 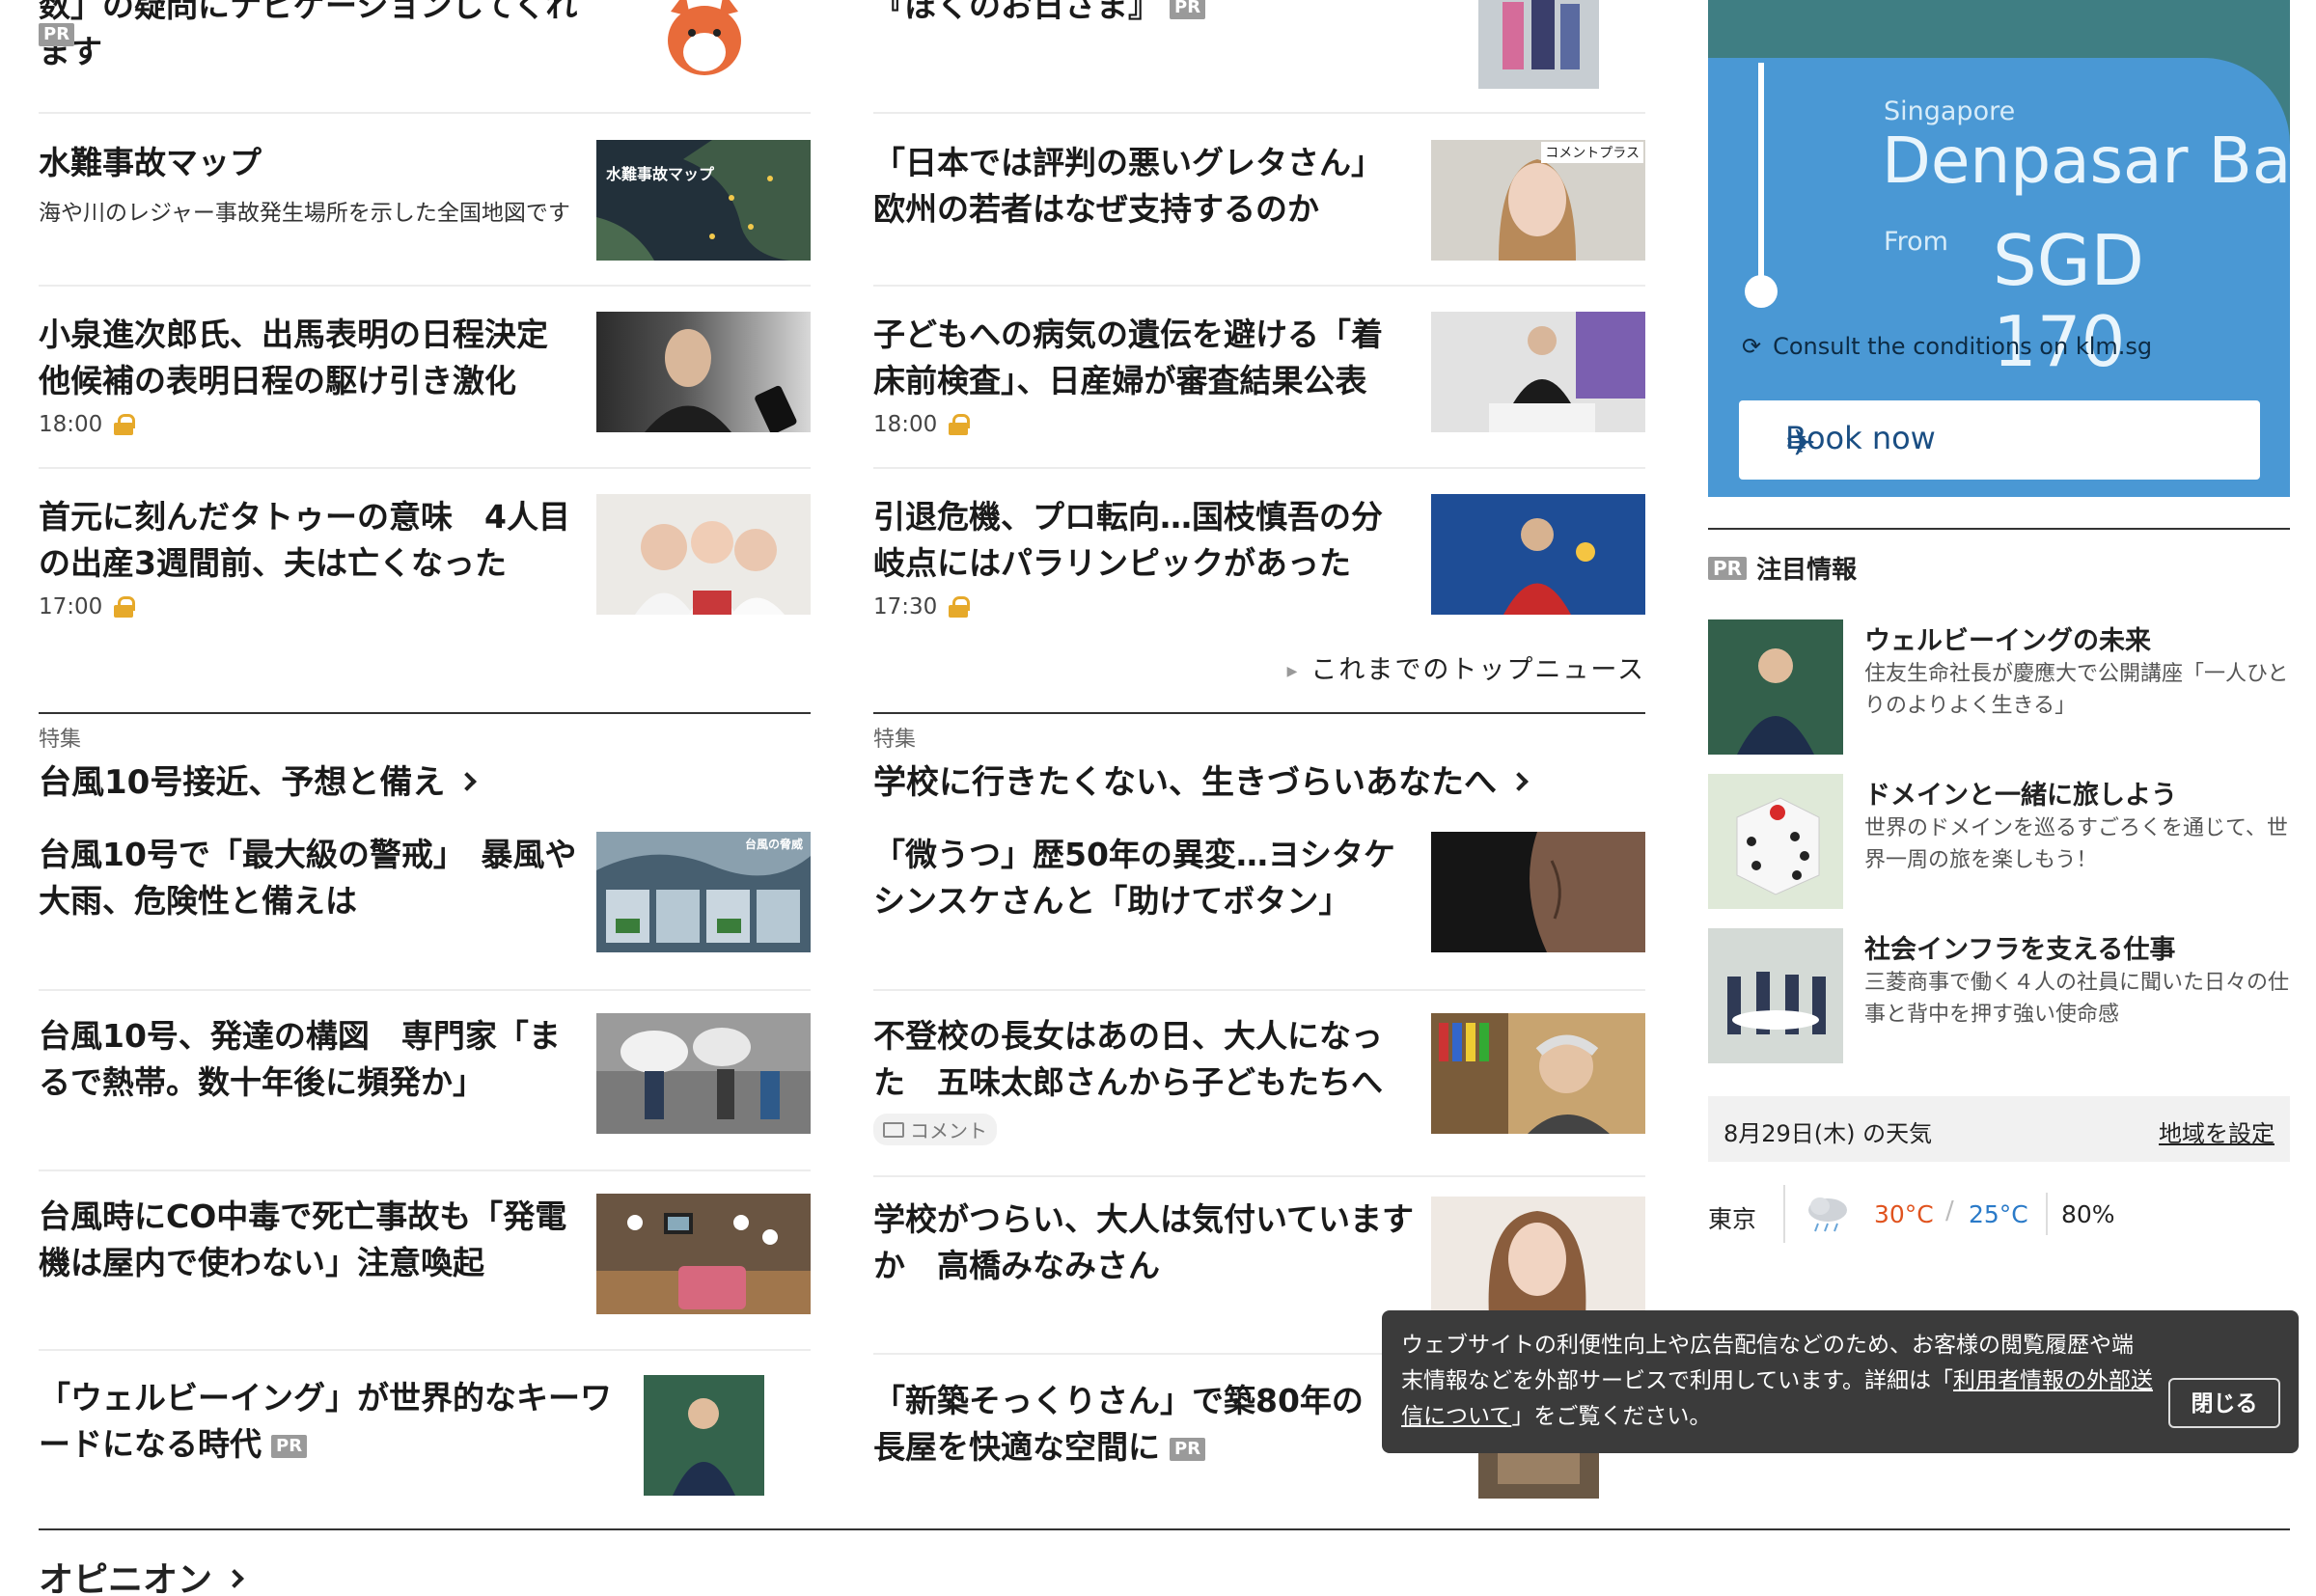 I want to click on typhoon-infographic-thumbnail: 台風の脅威, so click(x=703, y=892).